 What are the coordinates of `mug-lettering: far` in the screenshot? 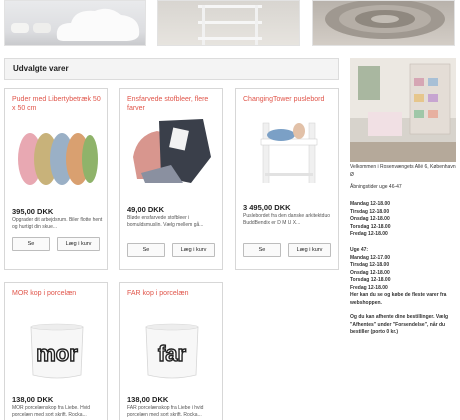 It's located at (172, 353).